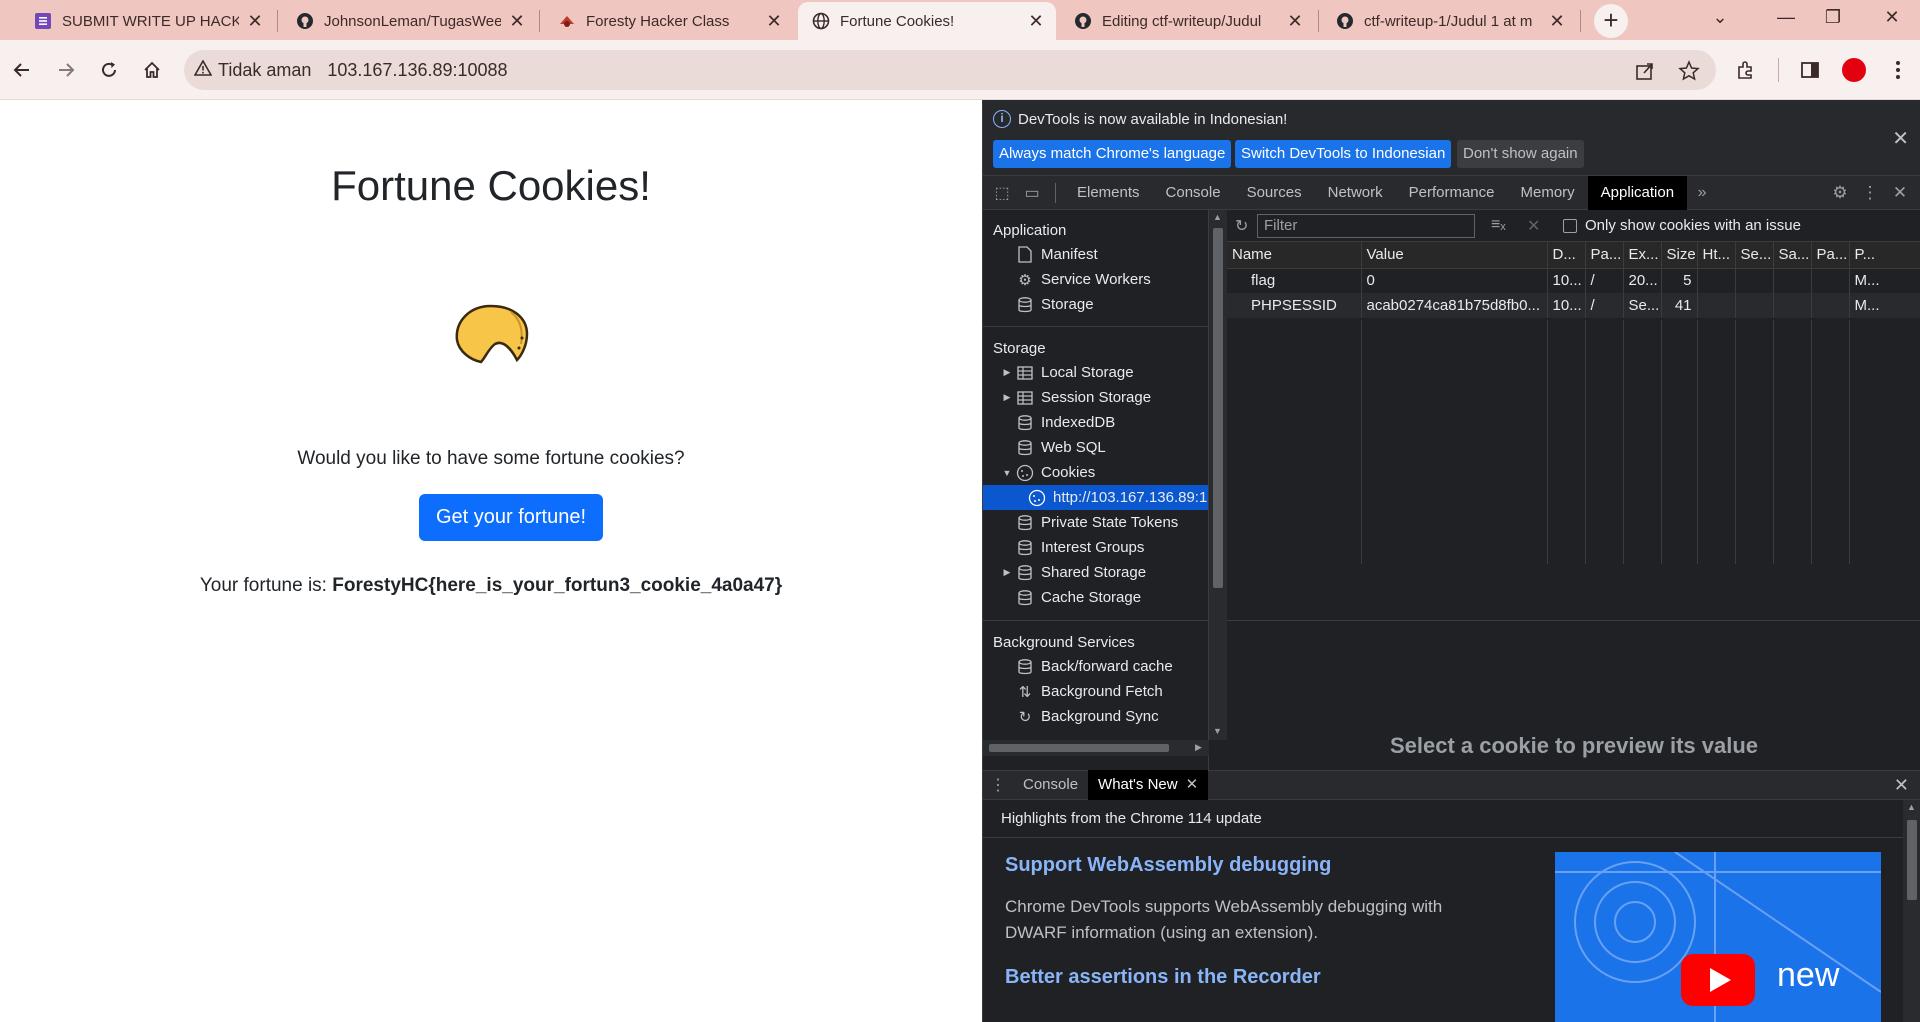  Describe the element at coordinates (1095, 547) in the screenshot. I see `sidebar-item-interest-groups: ▶ Interest Groups` at that location.